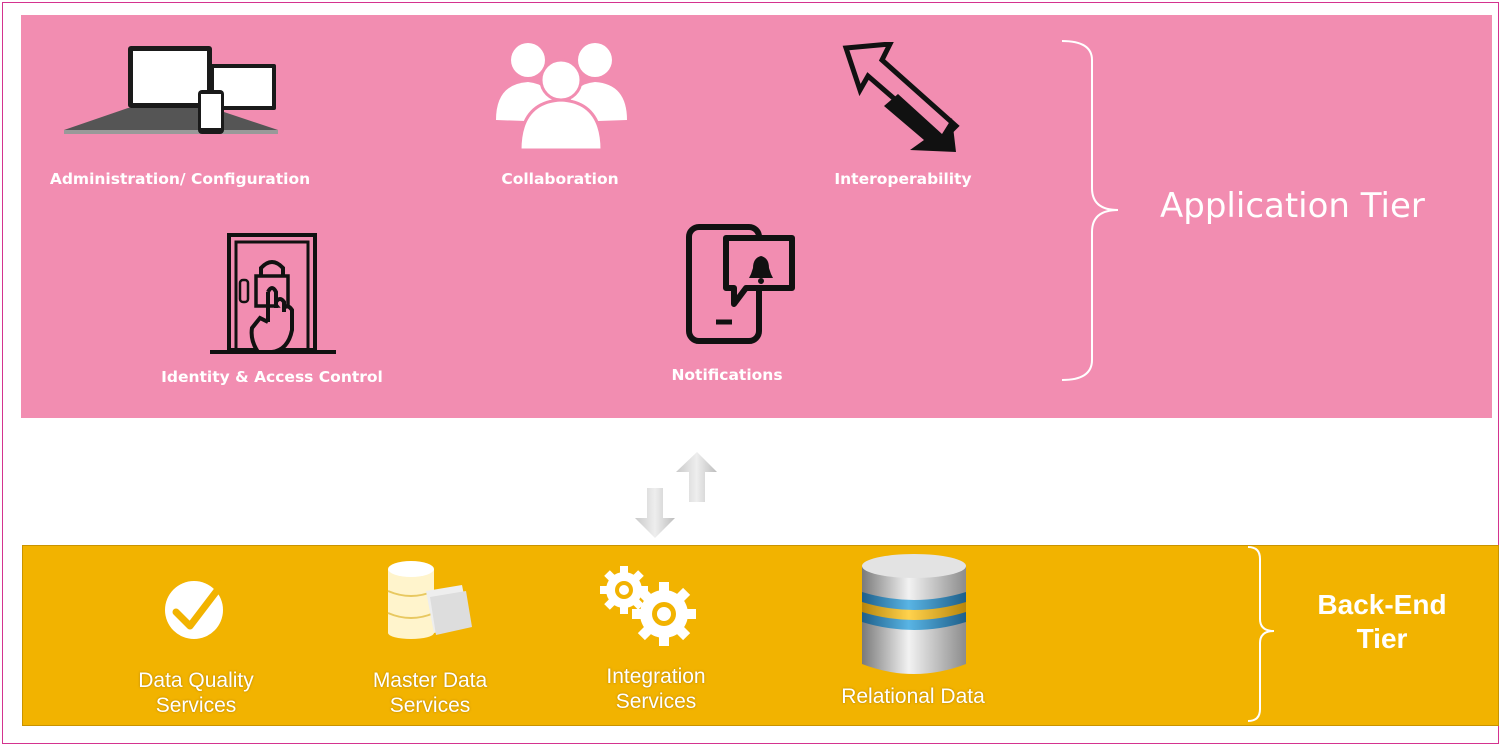 The width and height of the screenshot is (1503, 747). What do you see at coordinates (901, 97) in the screenshot?
I see `bidirectional-arrow-icon` at bounding box center [901, 97].